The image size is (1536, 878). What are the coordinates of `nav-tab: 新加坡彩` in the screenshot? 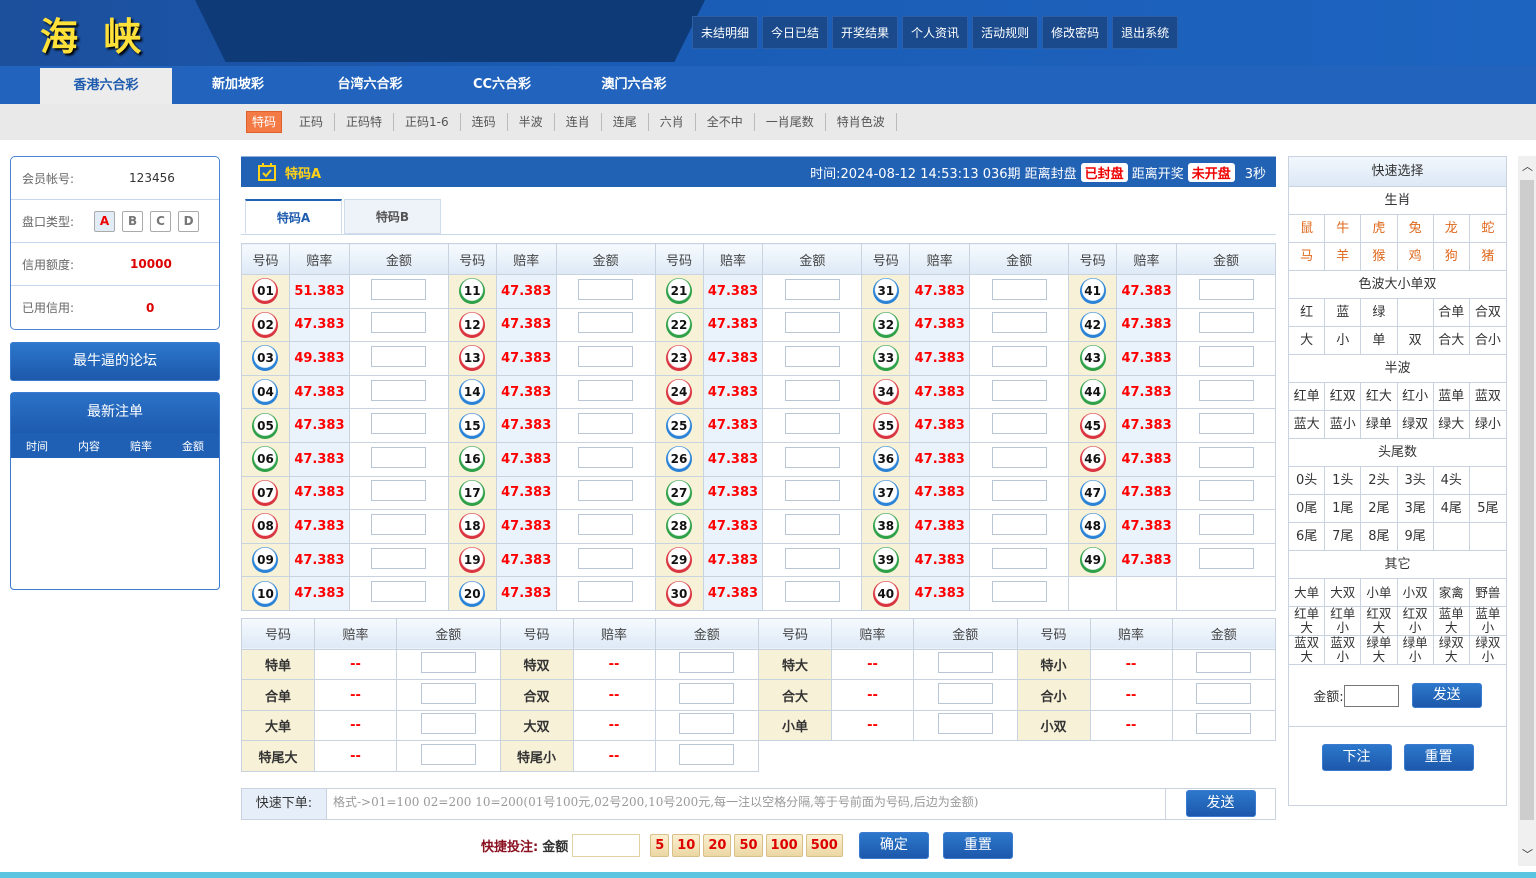 It's located at (238, 85).